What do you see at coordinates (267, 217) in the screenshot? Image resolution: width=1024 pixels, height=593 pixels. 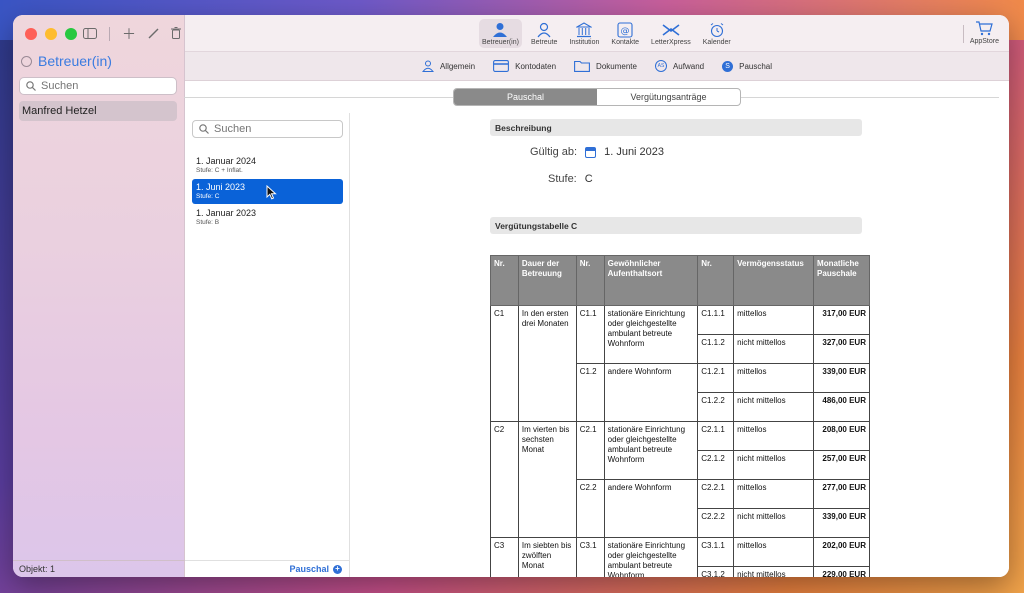 I see `list-item: 1. Januar 2023 Stufe: B` at bounding box center [267, 217].